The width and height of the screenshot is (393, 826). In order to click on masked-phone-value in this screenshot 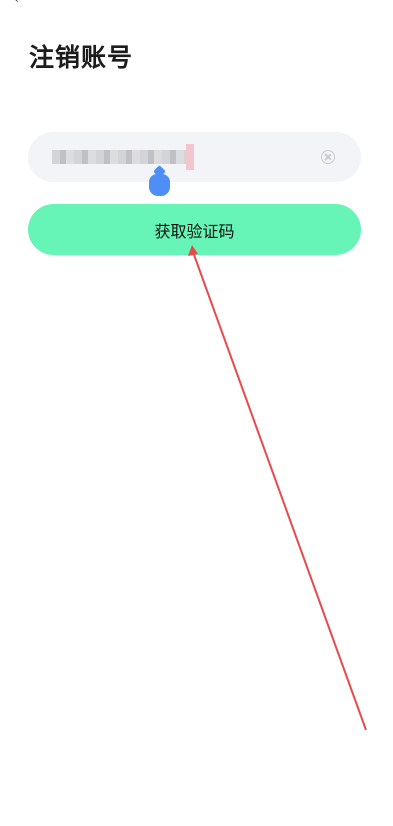, I will do `click(119, 157)`.